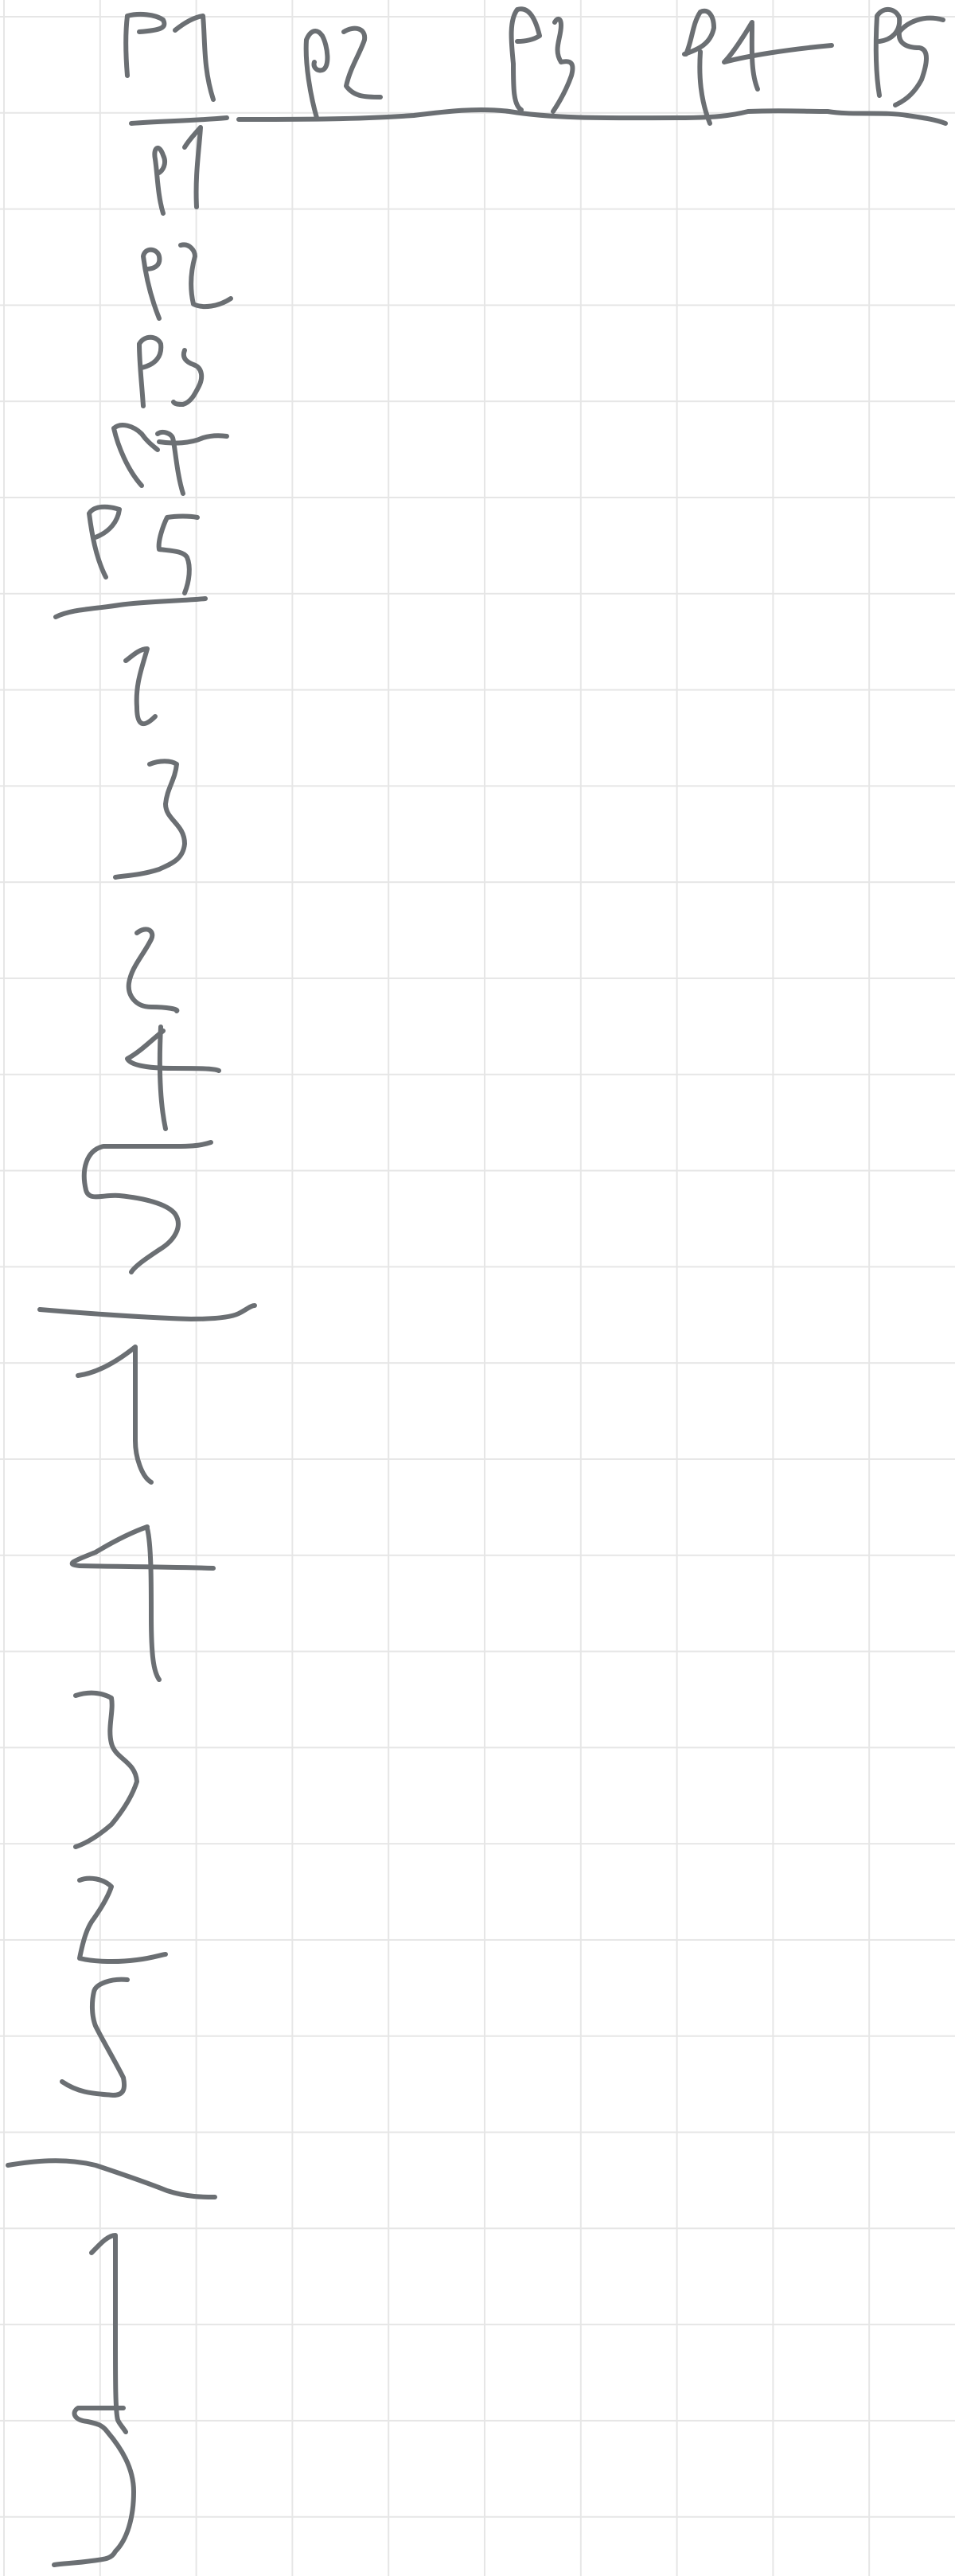 The image size is (955, 2576). What do you see at coordinates (111, 2178) in the screenshot?
I see `sequence-2-end-divider` at bounding box center [111, 2178].